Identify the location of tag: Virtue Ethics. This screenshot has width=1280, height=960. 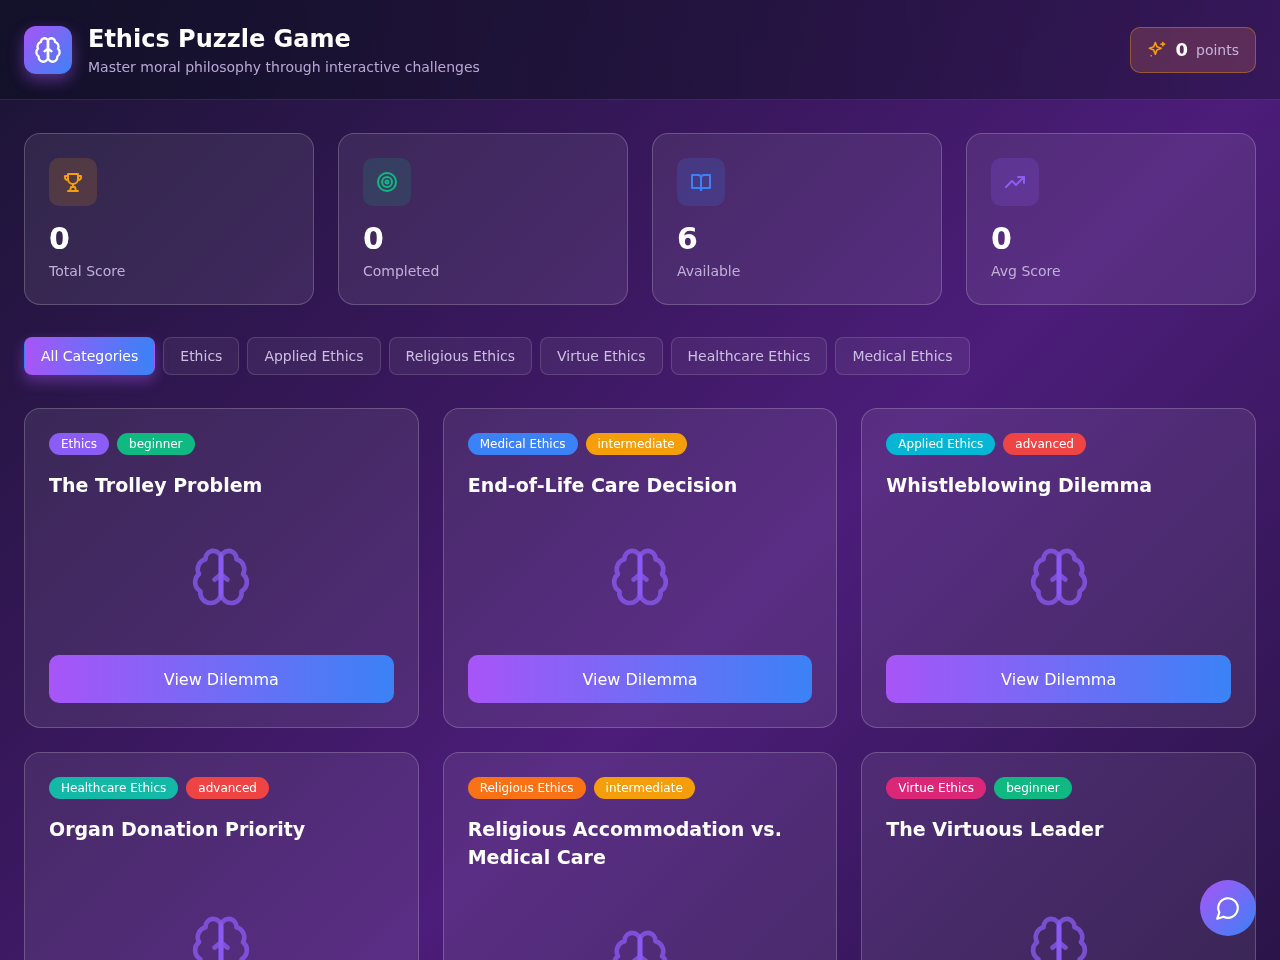
(936, 788).